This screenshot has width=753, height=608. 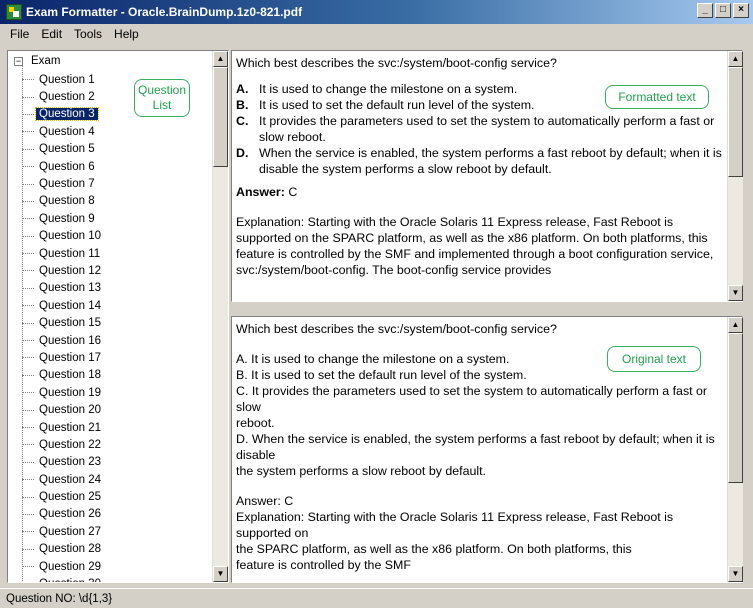 I want to click on tree-item-label: Question 15, so click(x=70, y=323).